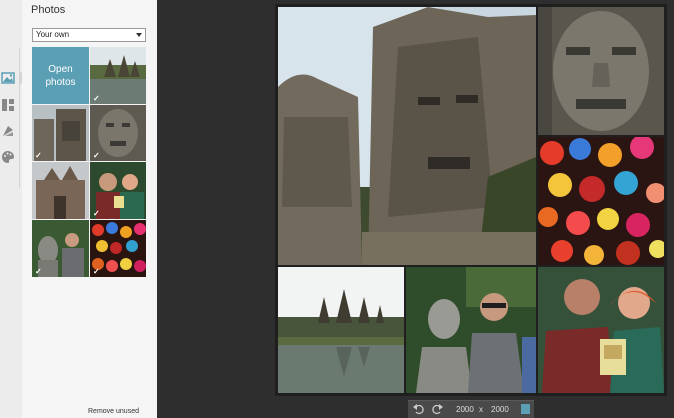 The image size is (674, 418). I want to click on stickers-icon, so click(8, 131).